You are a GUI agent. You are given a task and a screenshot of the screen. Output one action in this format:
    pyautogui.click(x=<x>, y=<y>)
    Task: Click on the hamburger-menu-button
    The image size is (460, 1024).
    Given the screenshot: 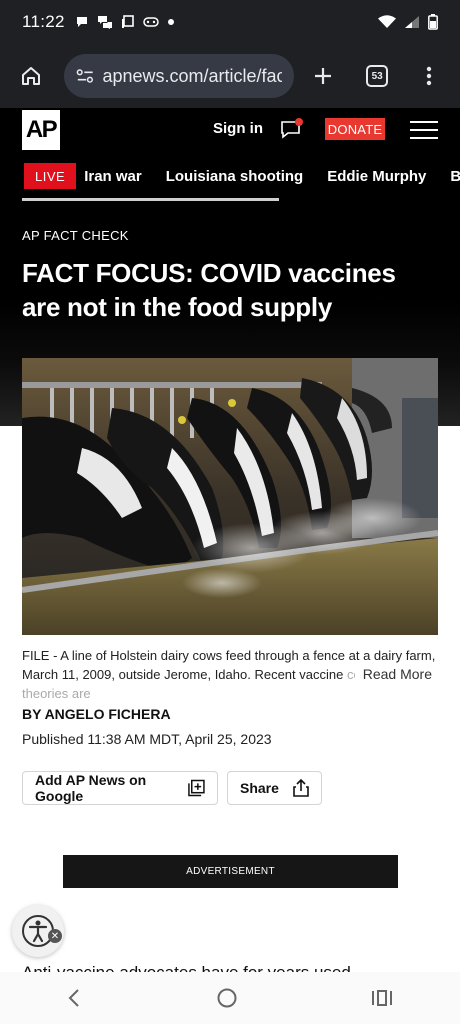 What is the action you would take?
    pyautogui.click(x=424, y=130)
    